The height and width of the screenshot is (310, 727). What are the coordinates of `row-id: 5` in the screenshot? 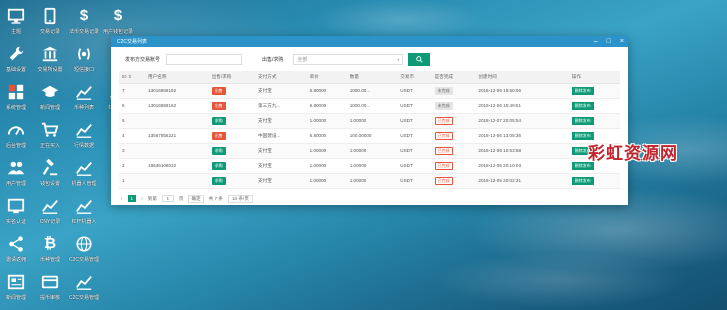 It's located at (123, 120).